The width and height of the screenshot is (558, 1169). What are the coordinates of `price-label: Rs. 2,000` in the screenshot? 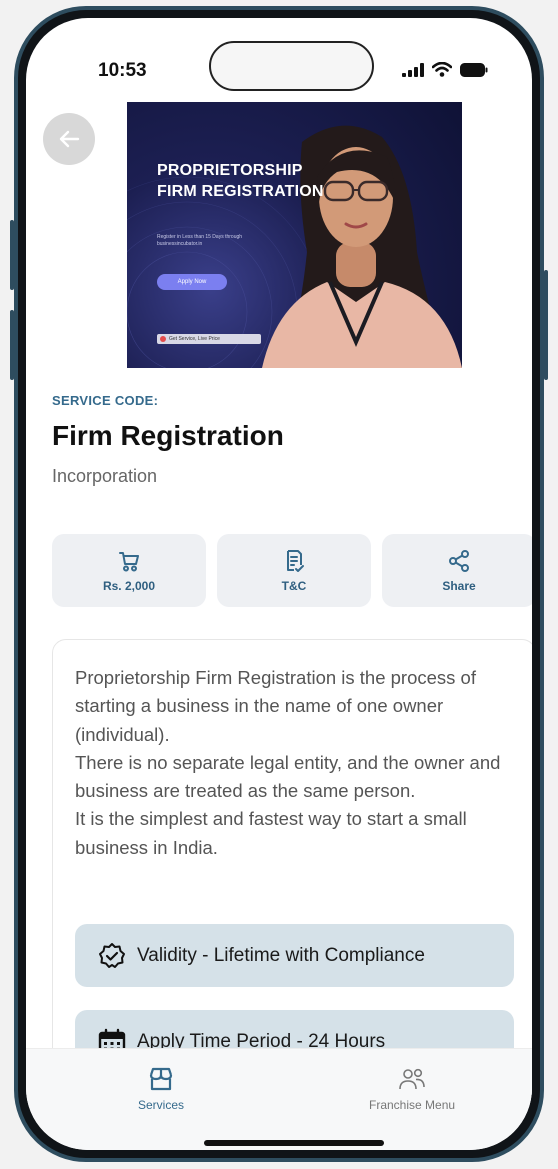 It's located at (129, 585).